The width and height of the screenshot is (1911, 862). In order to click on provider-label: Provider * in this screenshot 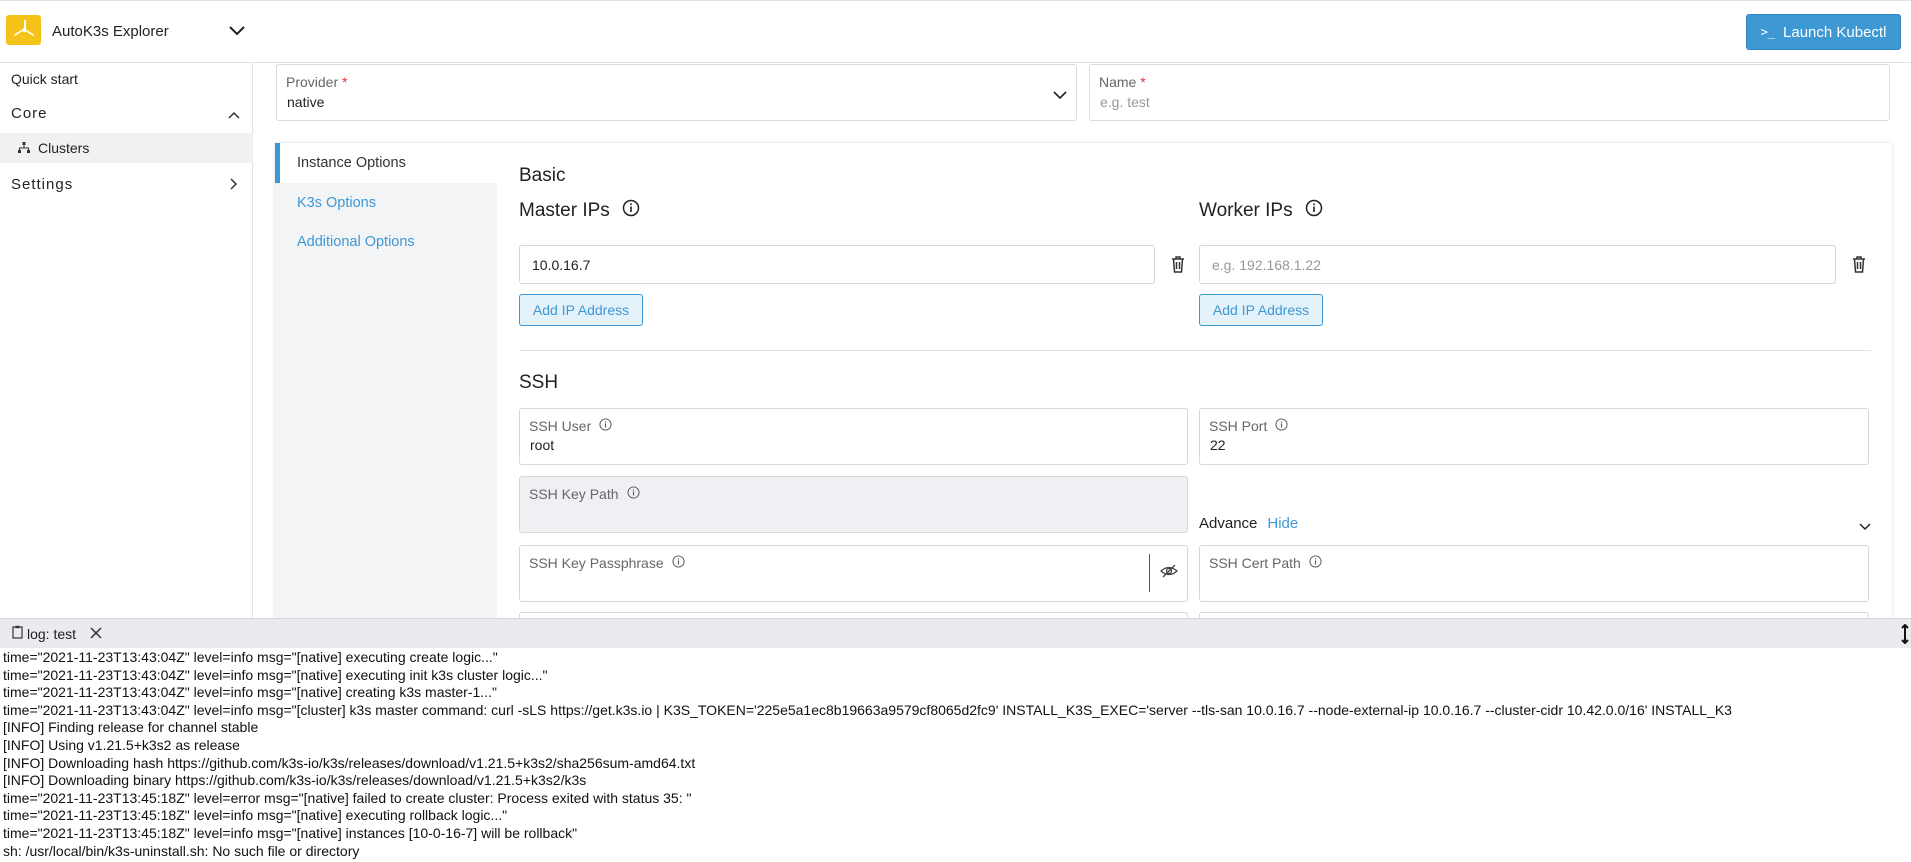, I will do `click(317, 82)`.